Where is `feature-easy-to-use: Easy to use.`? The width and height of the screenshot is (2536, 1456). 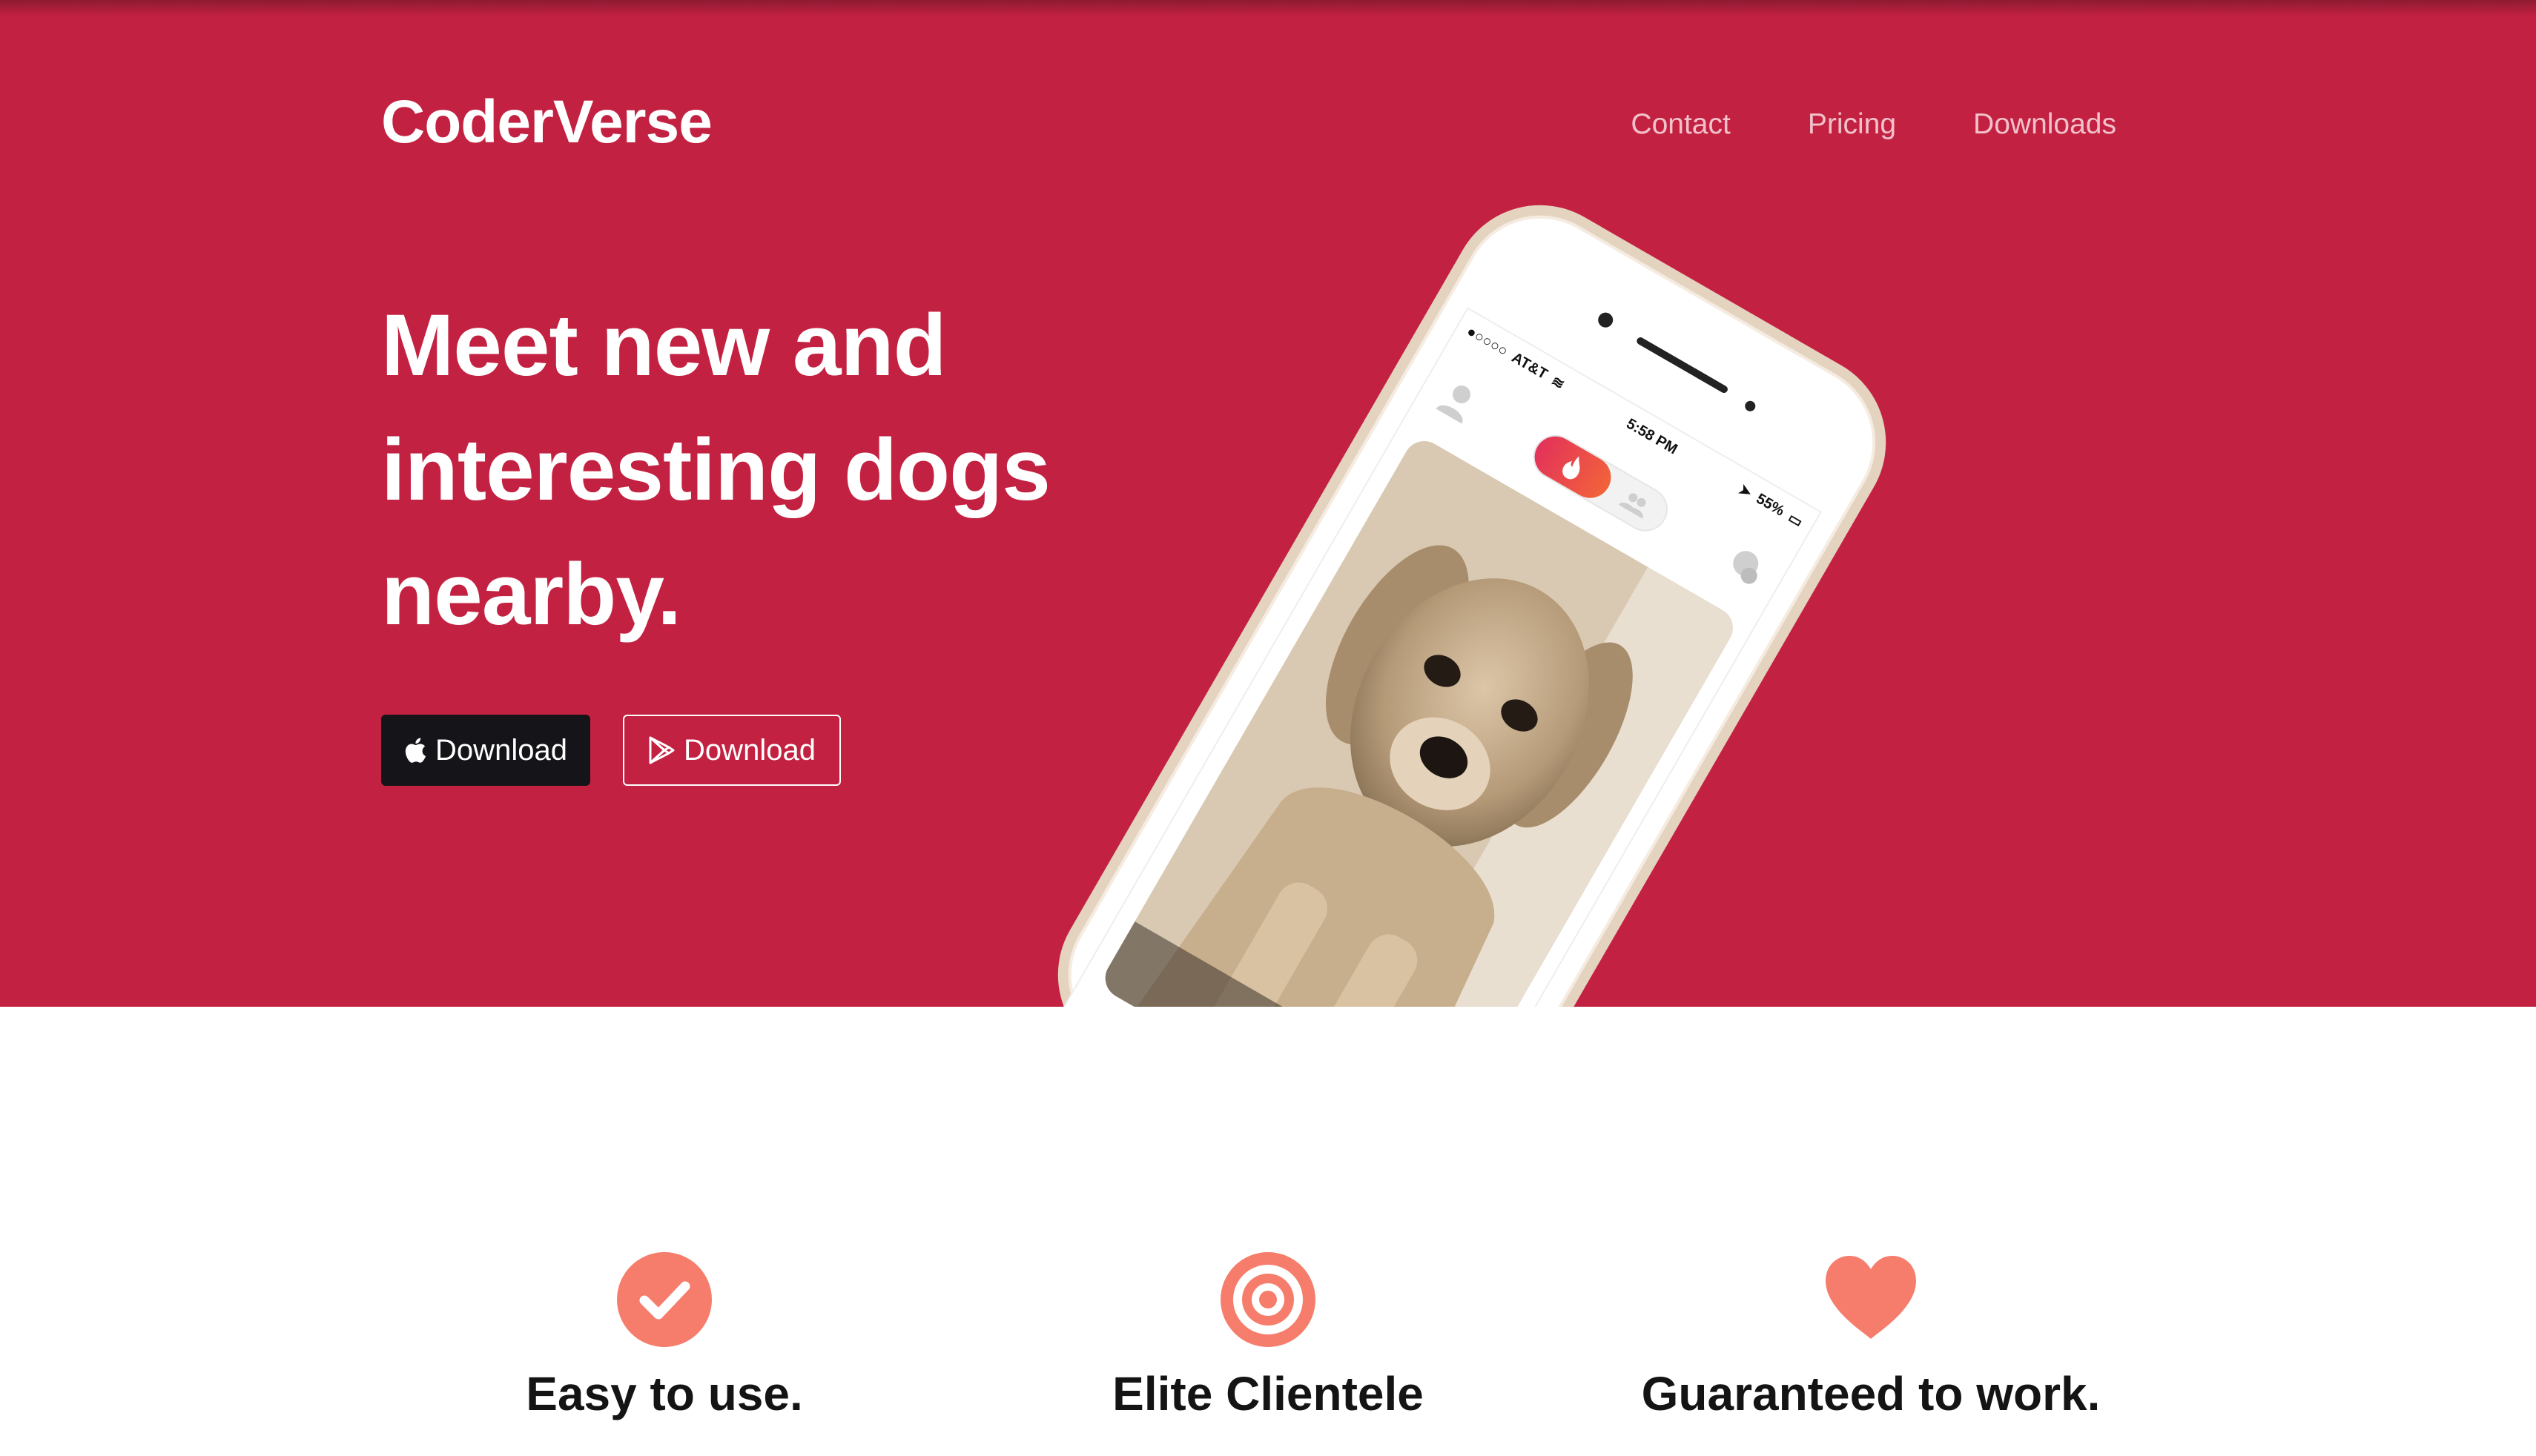
feature-easy-to-use: Easy to use. is located at coordinates (664, 1336).